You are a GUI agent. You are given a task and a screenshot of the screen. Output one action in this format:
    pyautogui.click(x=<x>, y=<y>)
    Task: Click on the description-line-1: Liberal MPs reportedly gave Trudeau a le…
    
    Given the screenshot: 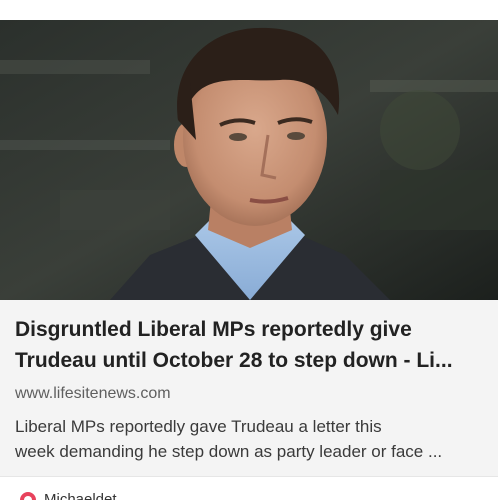 What is the action you would take?
    pyautogui.click(x=198, y=426)
    